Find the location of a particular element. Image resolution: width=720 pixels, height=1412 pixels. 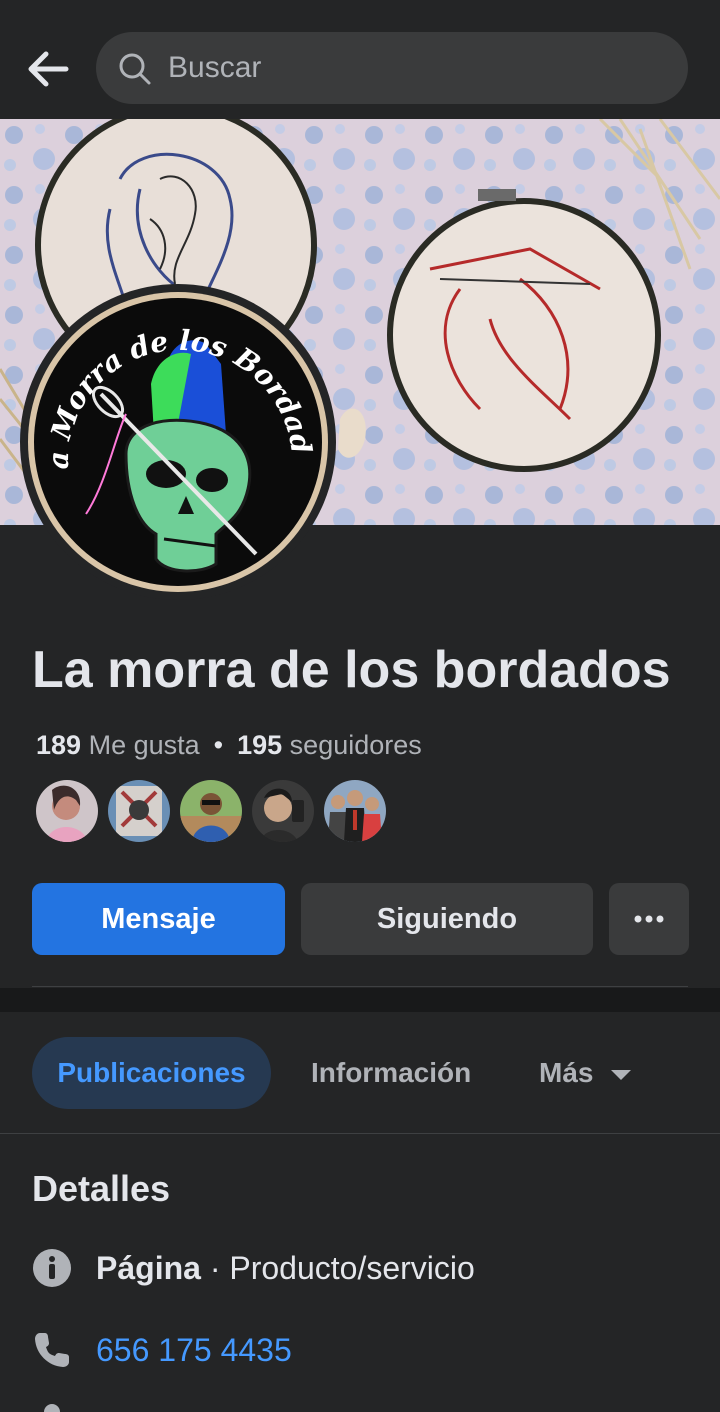

search-input: Buscar is located at coordinates (392, 68).